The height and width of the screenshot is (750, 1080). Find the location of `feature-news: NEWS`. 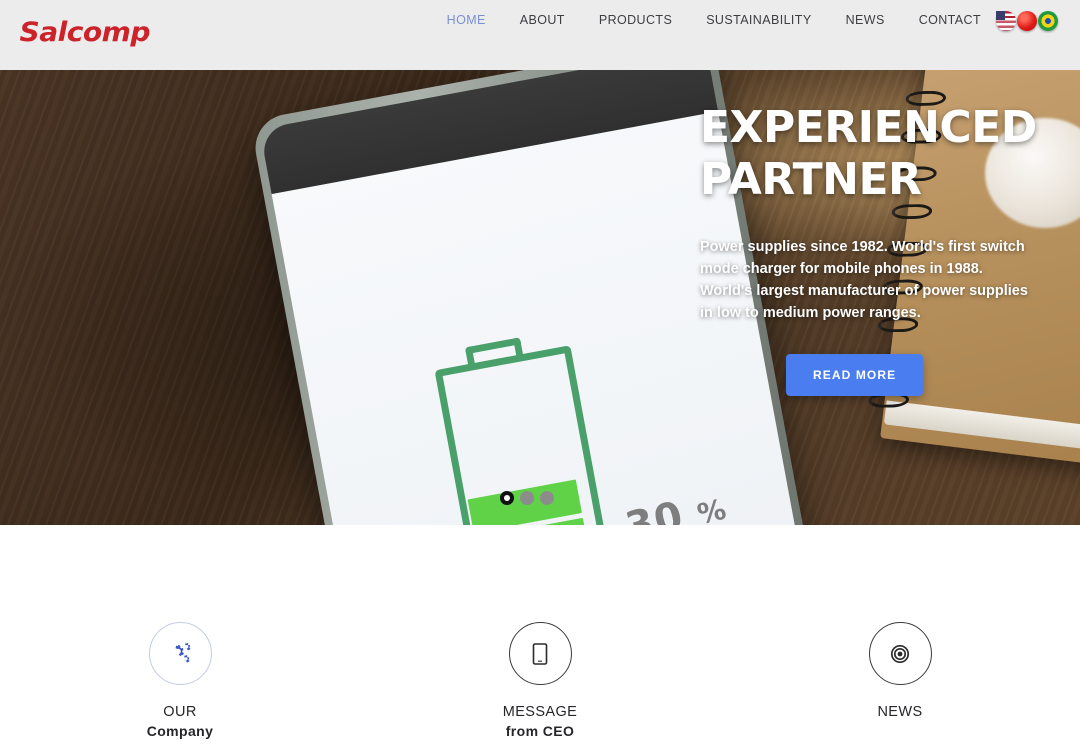

feature-news: NEWS is located at coordinates (900, 637).